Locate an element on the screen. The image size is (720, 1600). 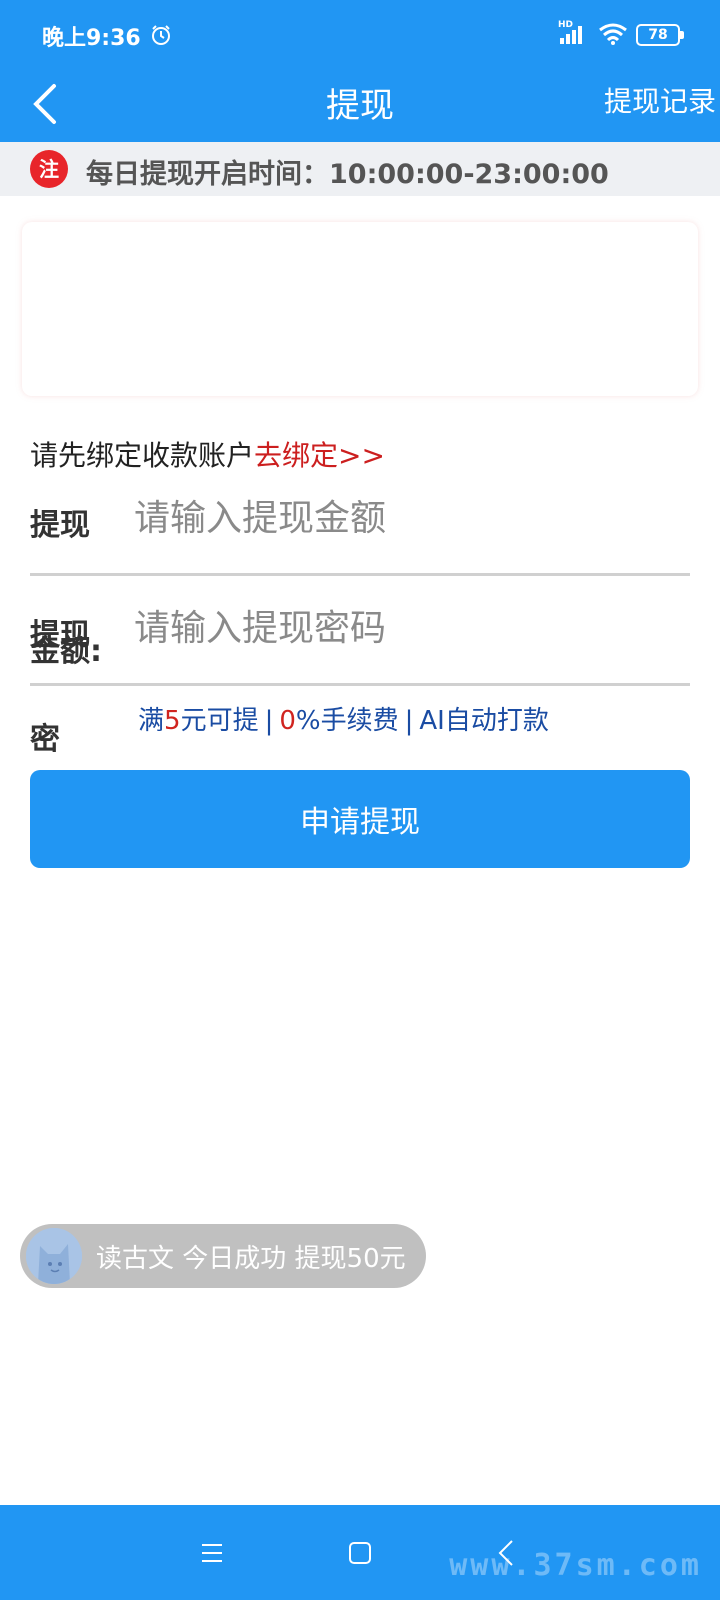
password-field: 提现 is located at coordinates (360, 631).